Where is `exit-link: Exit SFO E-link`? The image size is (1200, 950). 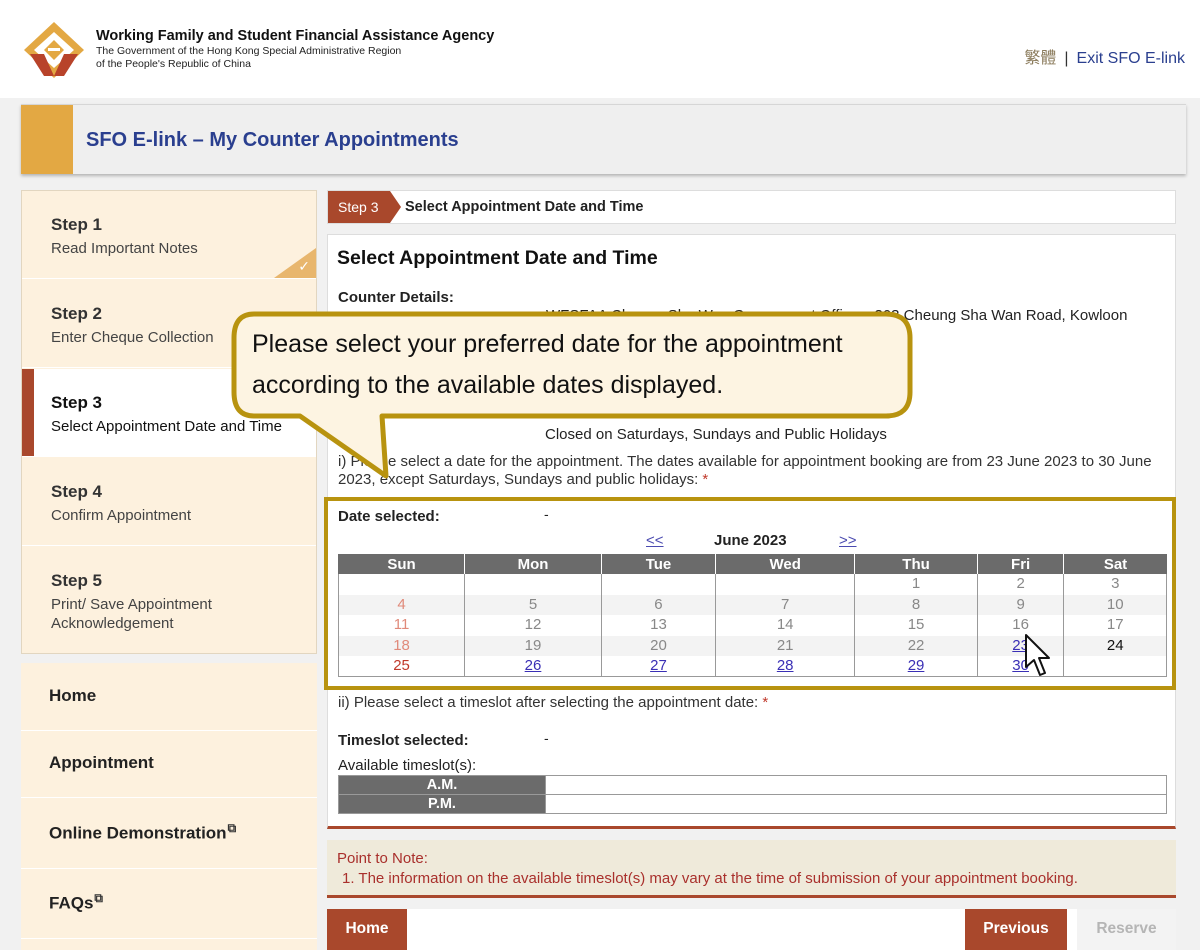 exit-link: Exit SFO E-link is located at coordinates (1131, 58).